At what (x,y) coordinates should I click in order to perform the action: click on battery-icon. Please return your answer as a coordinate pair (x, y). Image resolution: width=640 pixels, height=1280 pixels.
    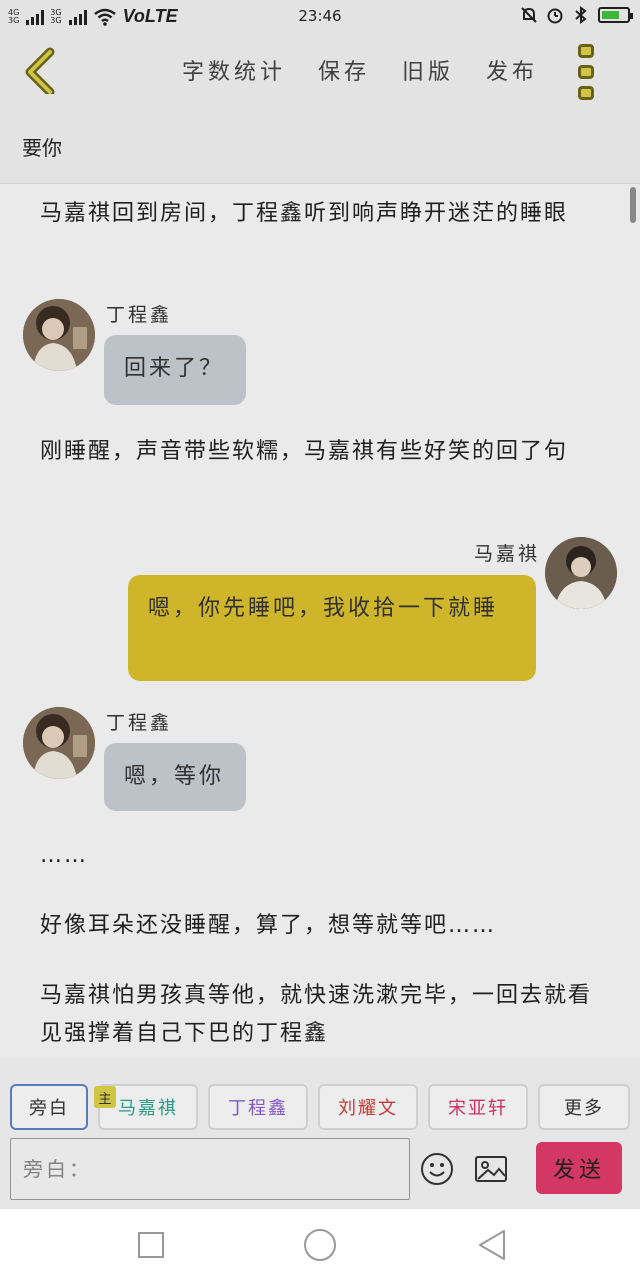
    Looking at the image, I should click on (615, 15).